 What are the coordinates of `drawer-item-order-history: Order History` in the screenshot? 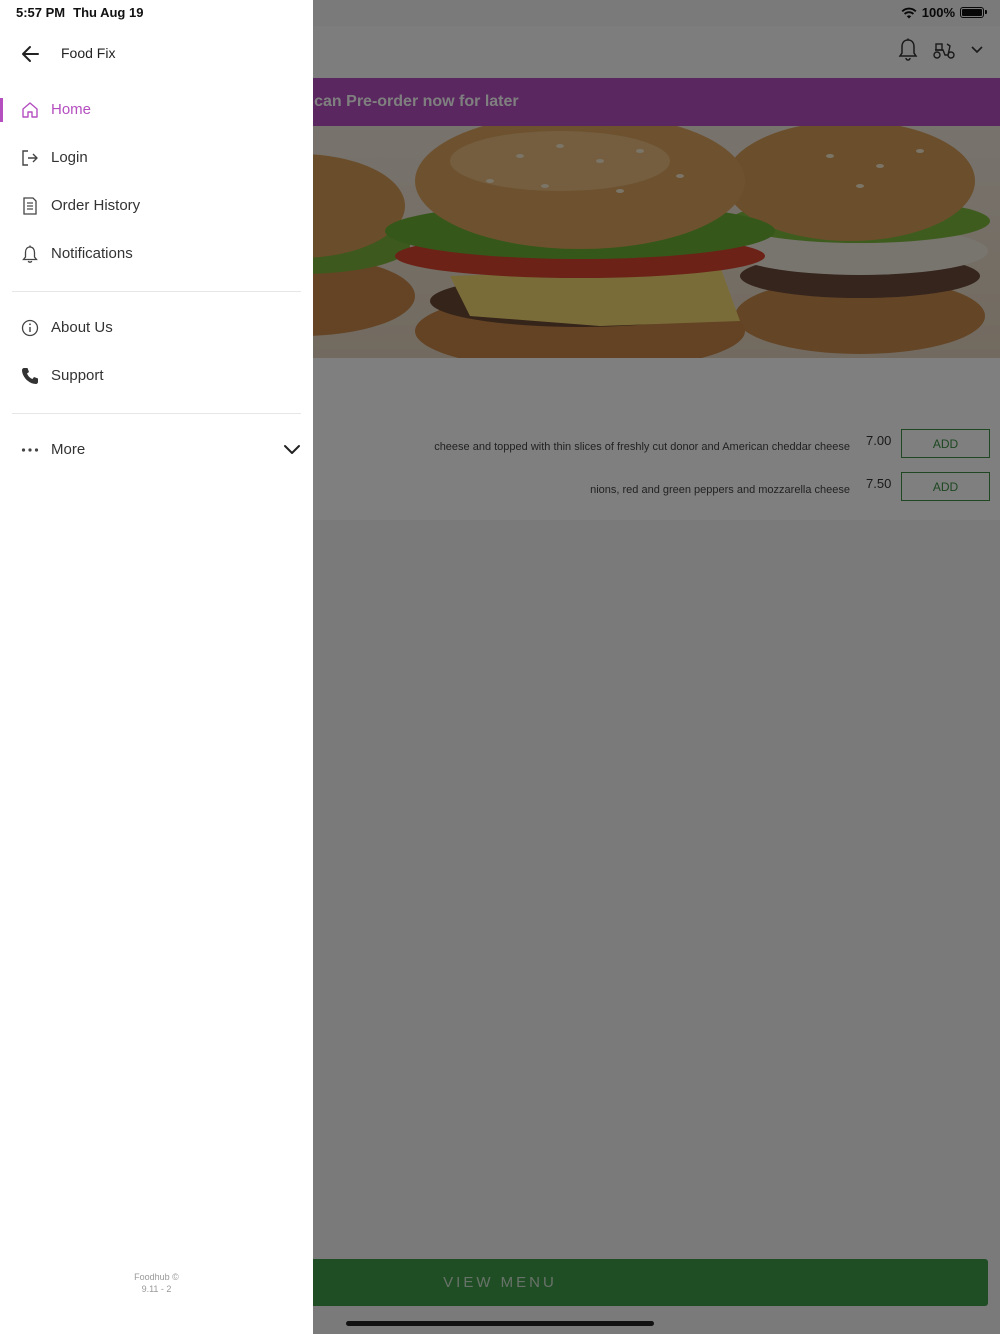 It's located at (156, 206).